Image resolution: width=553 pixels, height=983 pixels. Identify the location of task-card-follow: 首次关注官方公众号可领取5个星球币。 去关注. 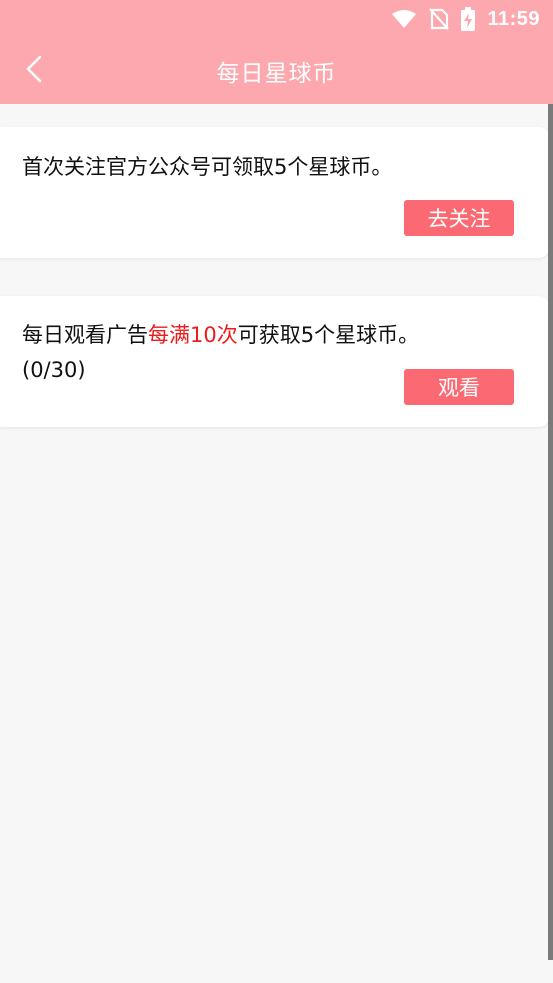
(274, 192).